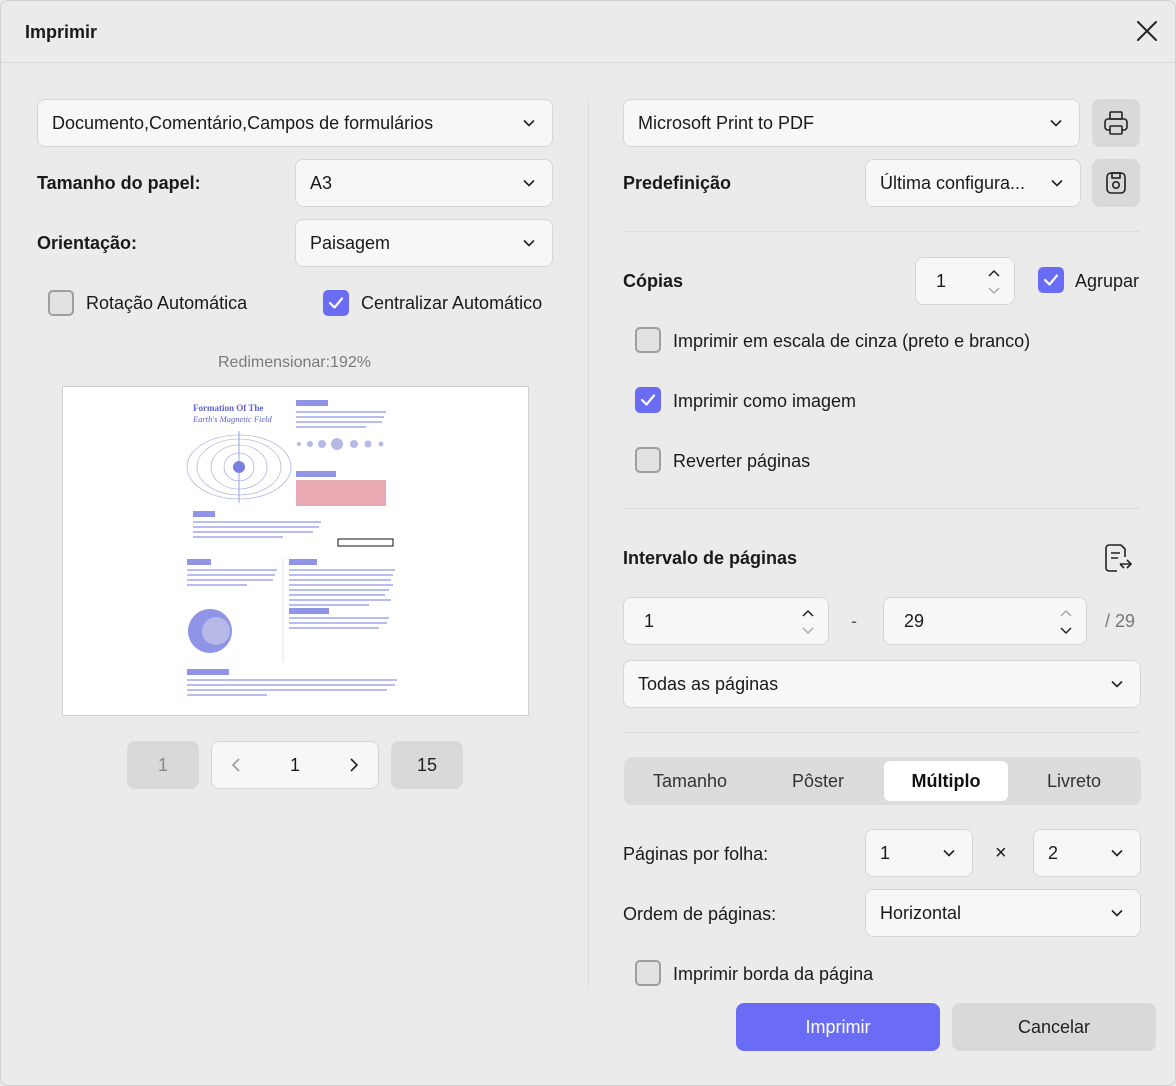 The height and width of the screenshot is (1086, 1176). Describe the element at coordinates (710, 558) in the screenshot. I see `page-range-label: Intervalo de páginas` at that location.